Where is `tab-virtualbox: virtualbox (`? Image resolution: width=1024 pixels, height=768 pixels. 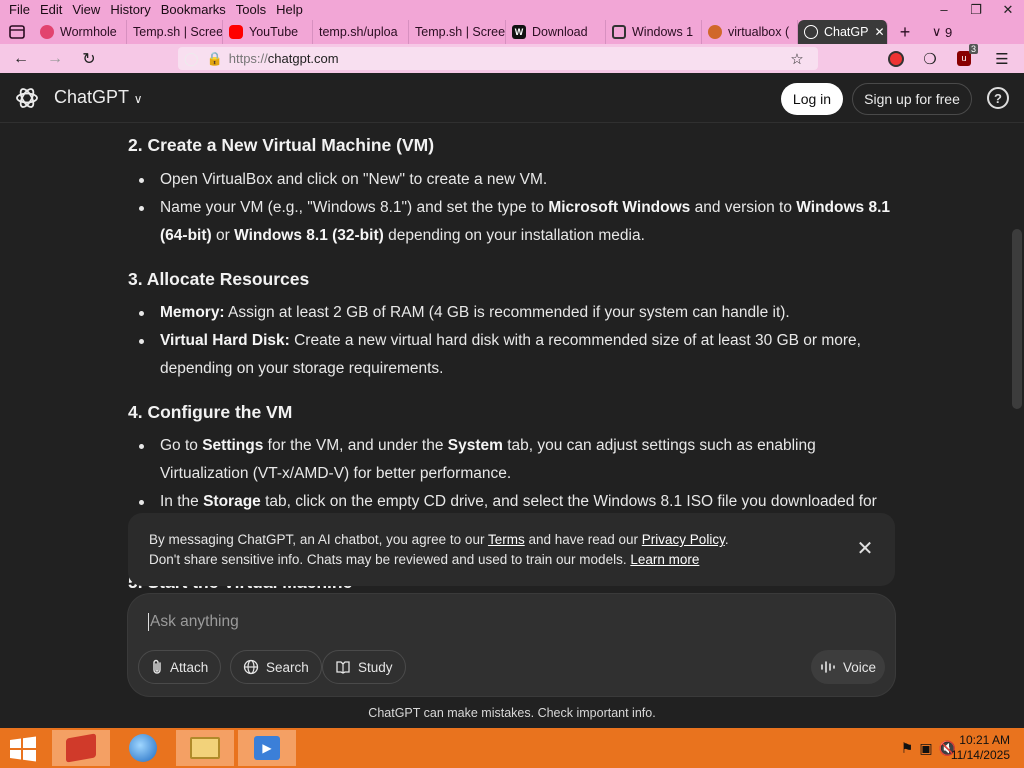
tab-virtualbox: virtualbox ( is located at coordinates (750, 32).